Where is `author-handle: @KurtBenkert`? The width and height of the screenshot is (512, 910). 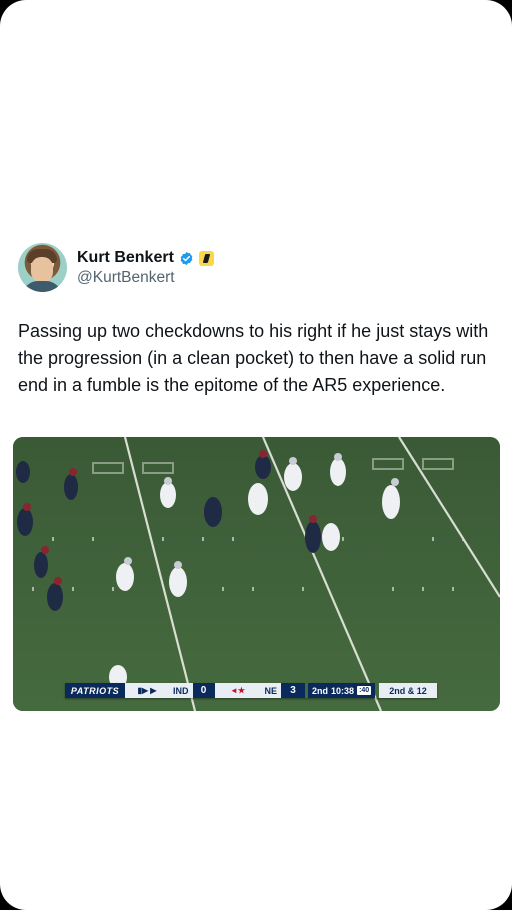 author-handle: @KurtBenkert is located at coordinates (126, 278).